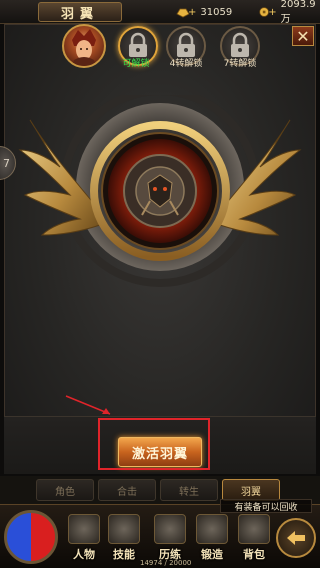  Describe the element at coordinates (192, 12) in the screenshot. I see `gold-add-button: +` at that location.